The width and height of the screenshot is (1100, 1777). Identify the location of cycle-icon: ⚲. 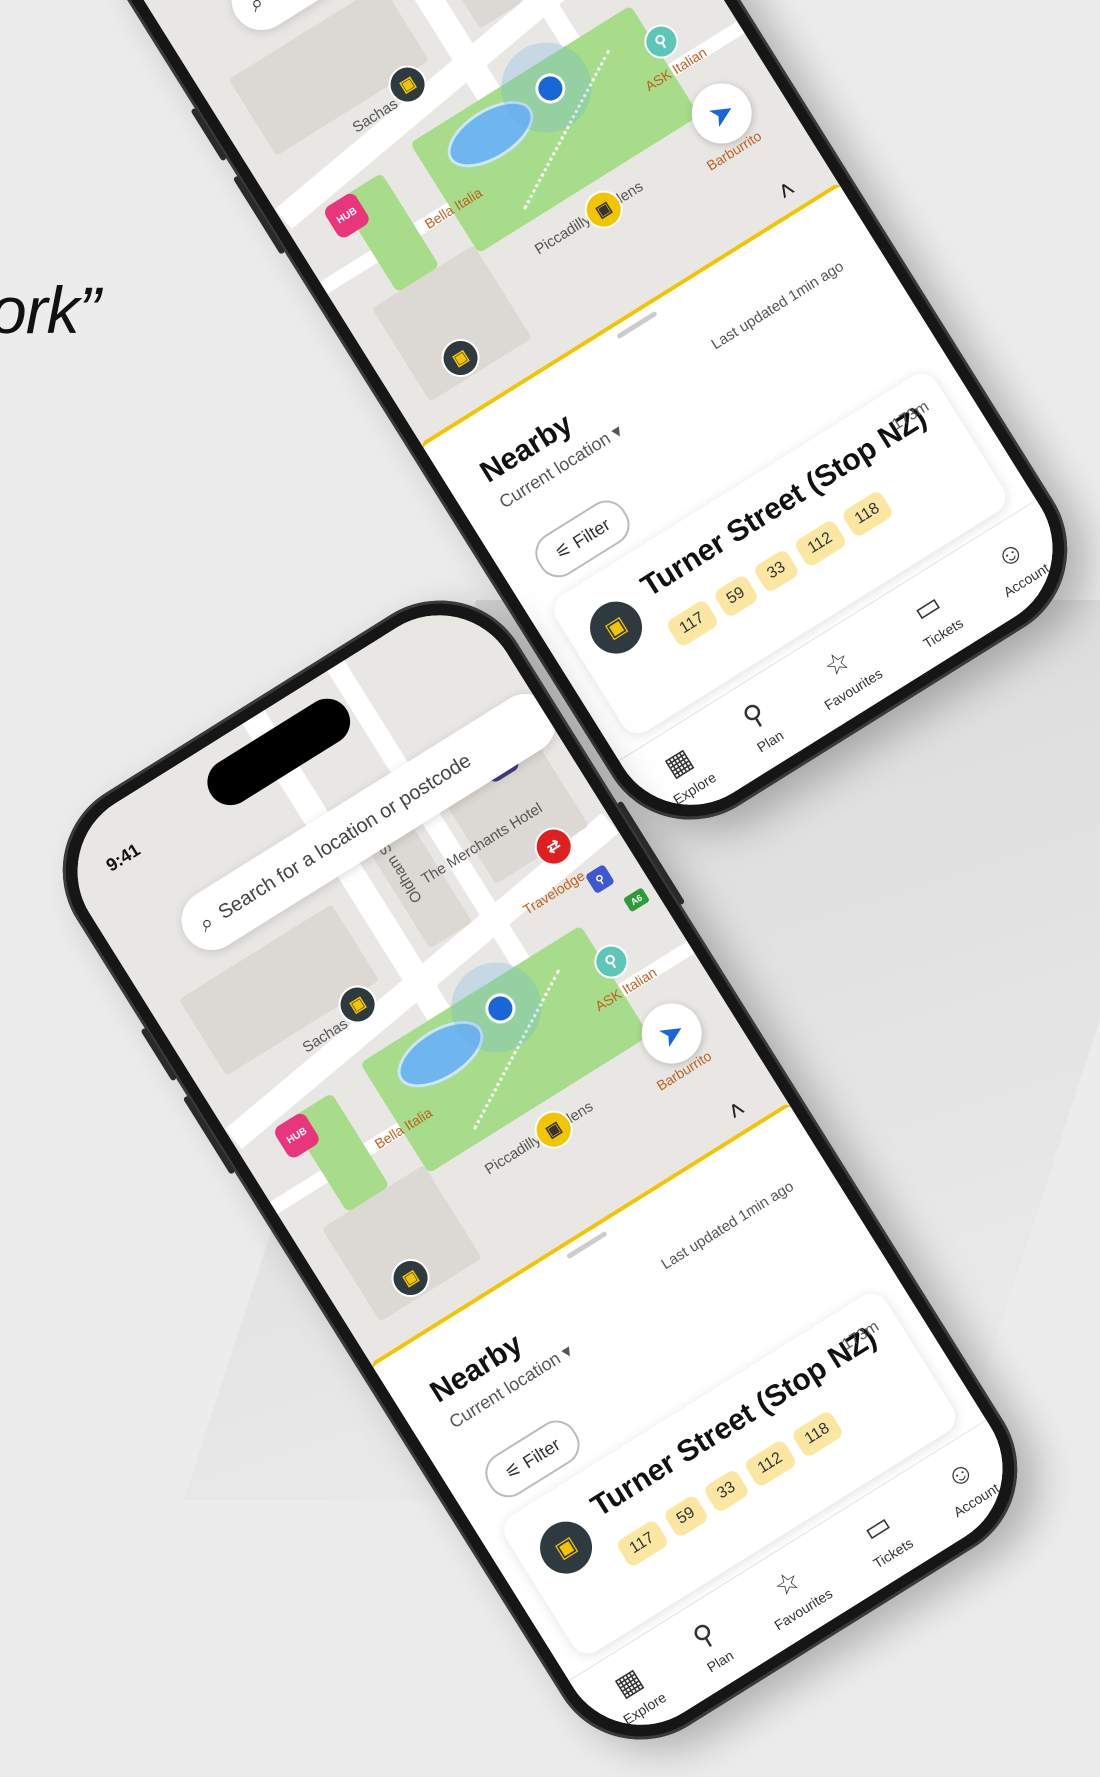
(600, 879).